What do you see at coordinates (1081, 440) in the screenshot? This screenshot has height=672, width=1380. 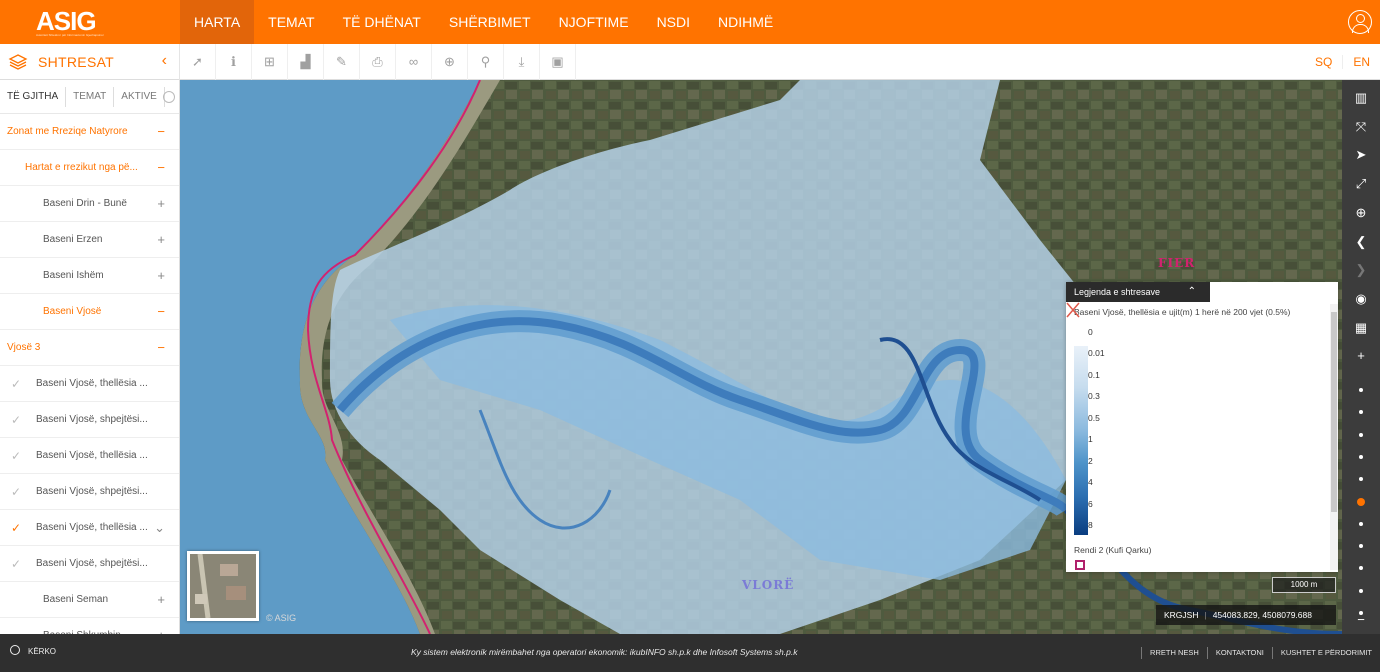 I see `depth-color-ramp` at bounding box center [1081, 440].